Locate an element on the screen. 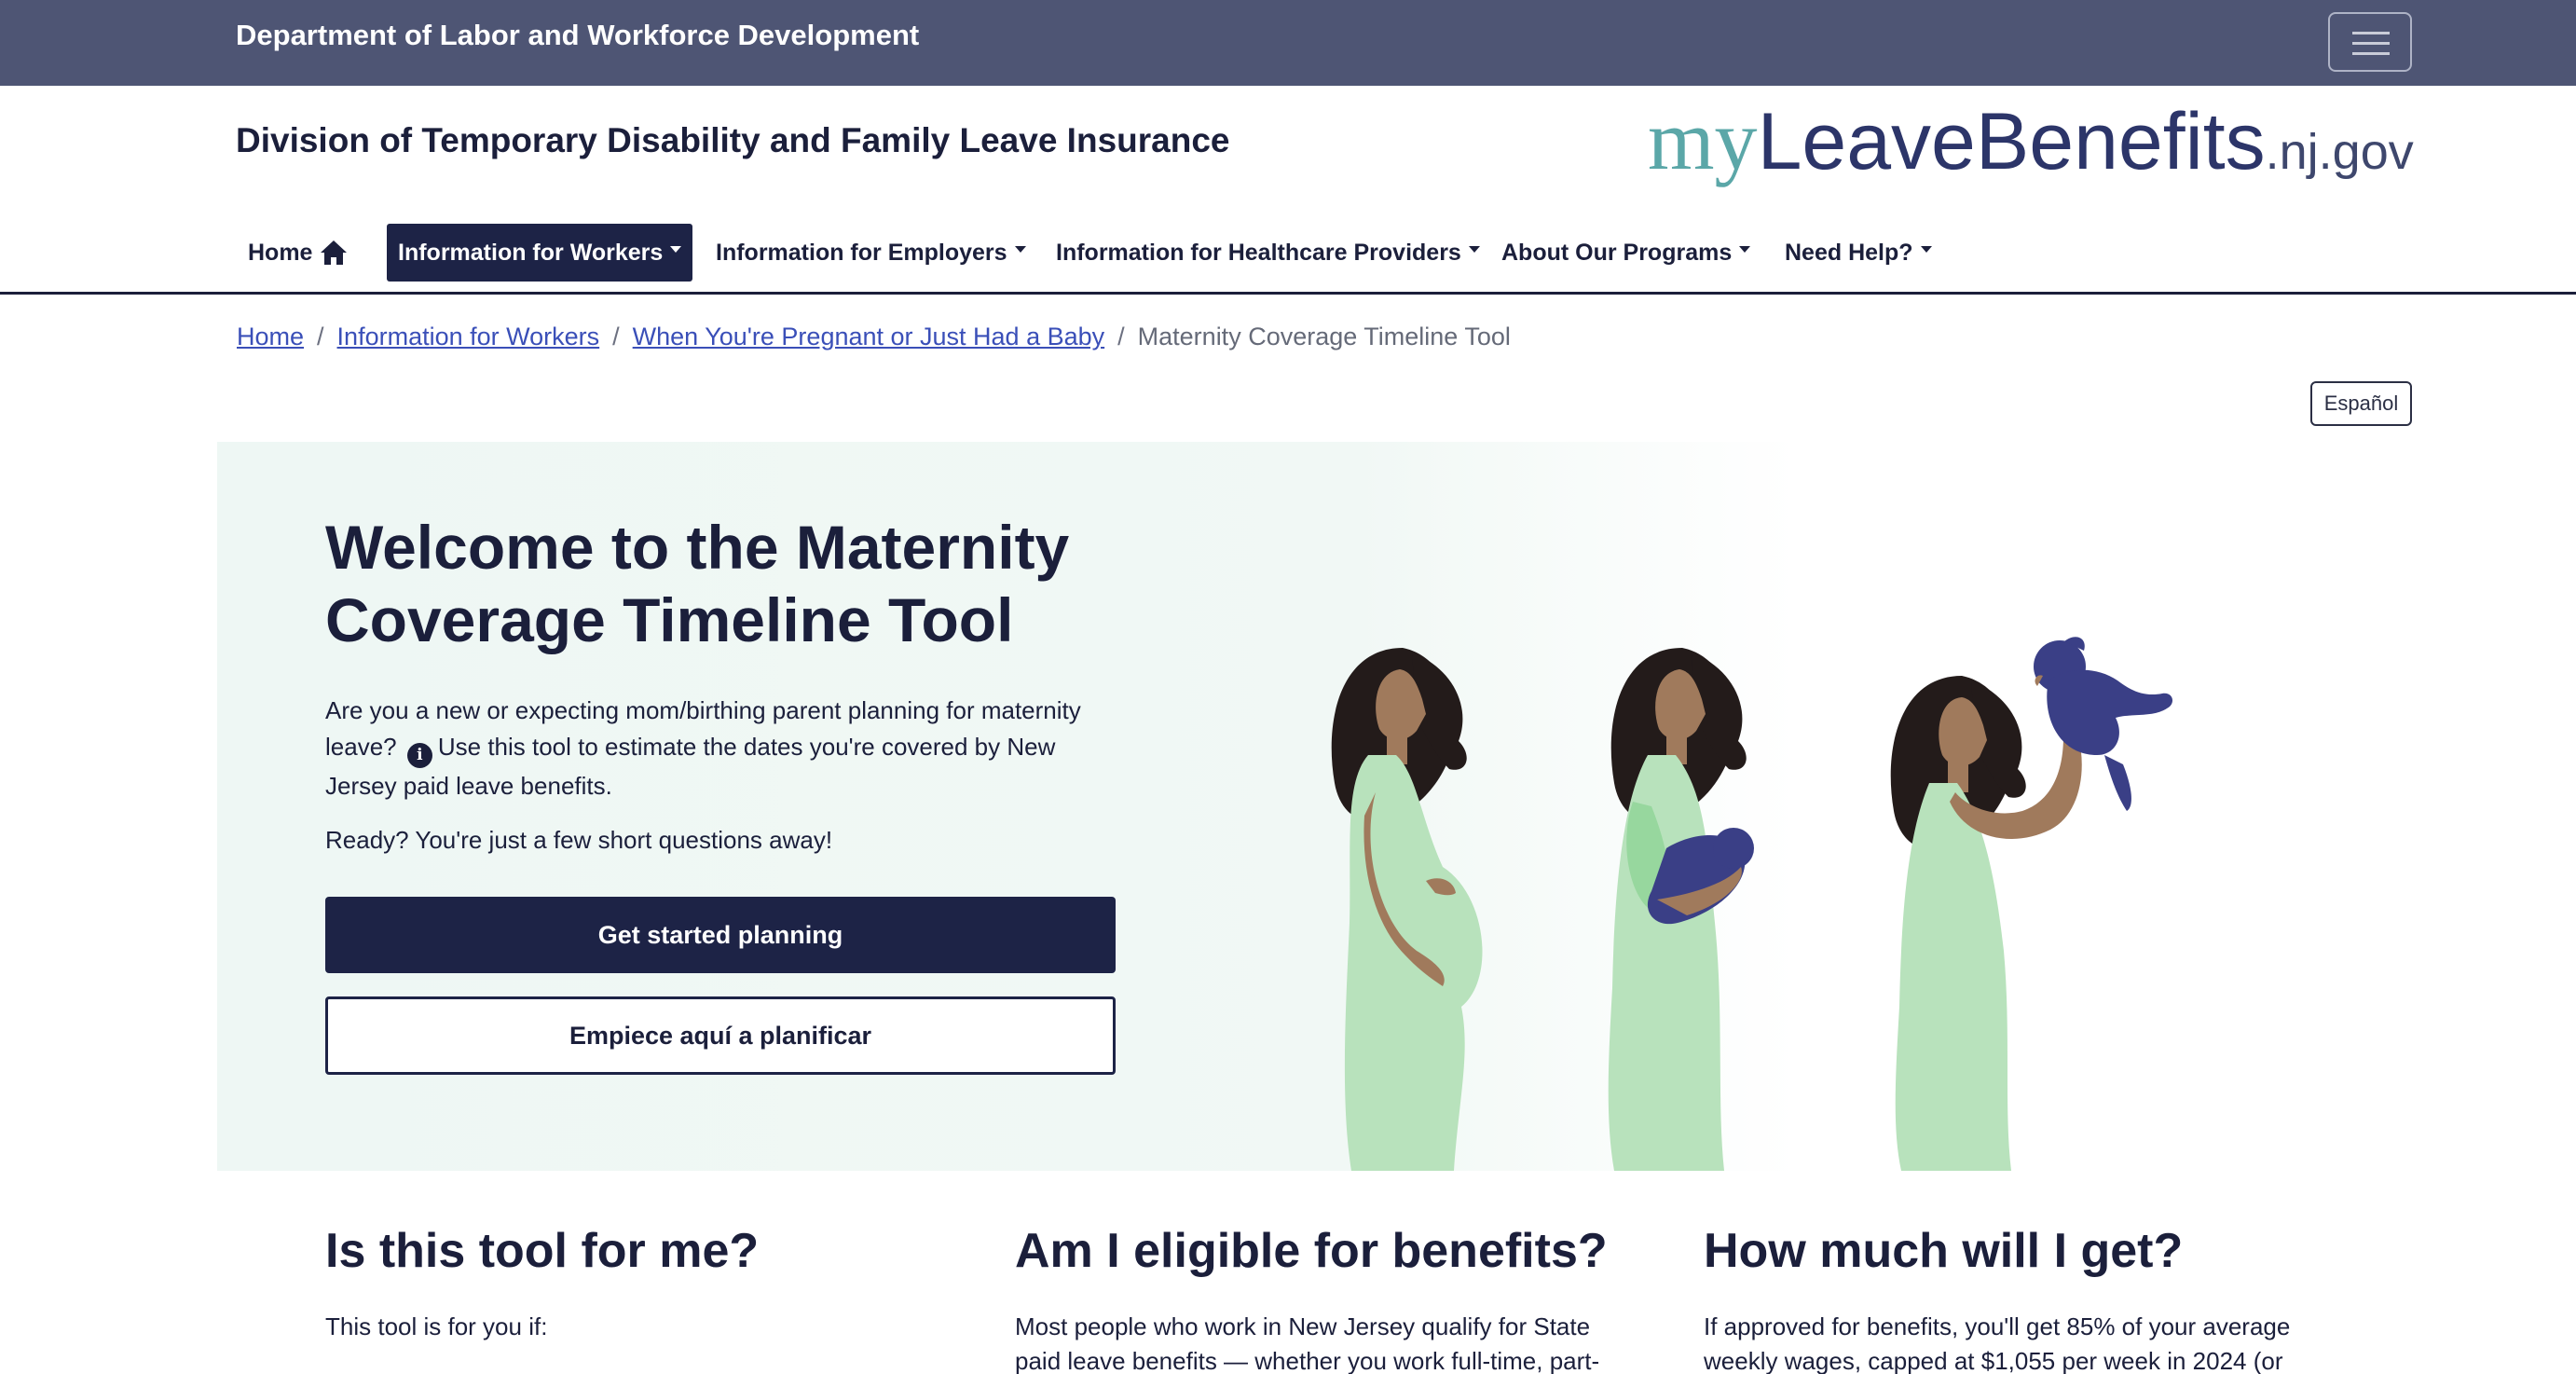 The width and height of the screenshot is (2576, 1374). espanol-language-button: Español is located at coordinates (2361, 403).